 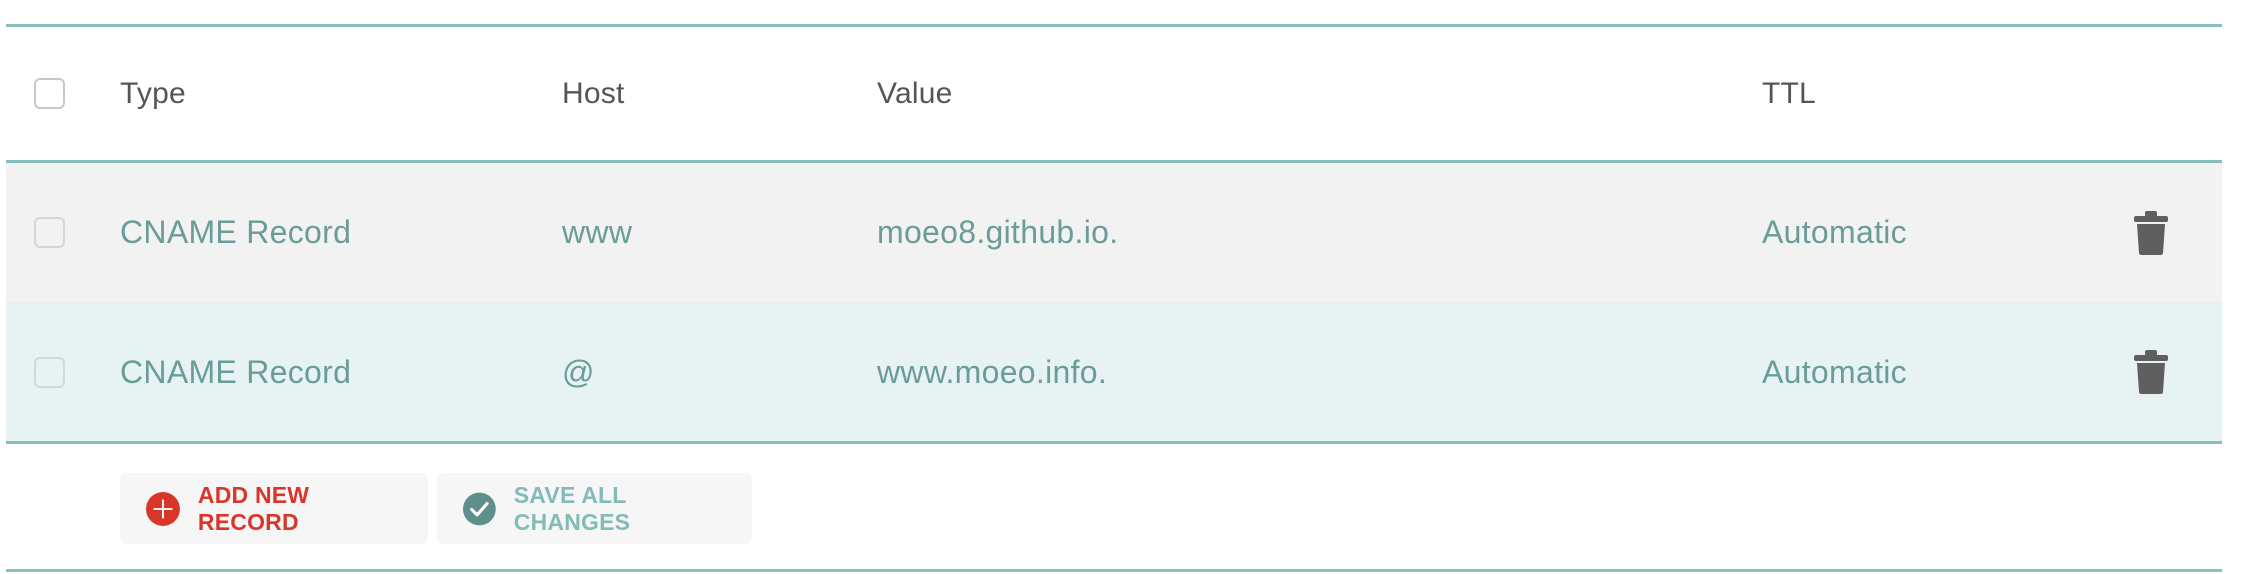 I want to click on select-all-checkbox, so click(x=49, y=93).